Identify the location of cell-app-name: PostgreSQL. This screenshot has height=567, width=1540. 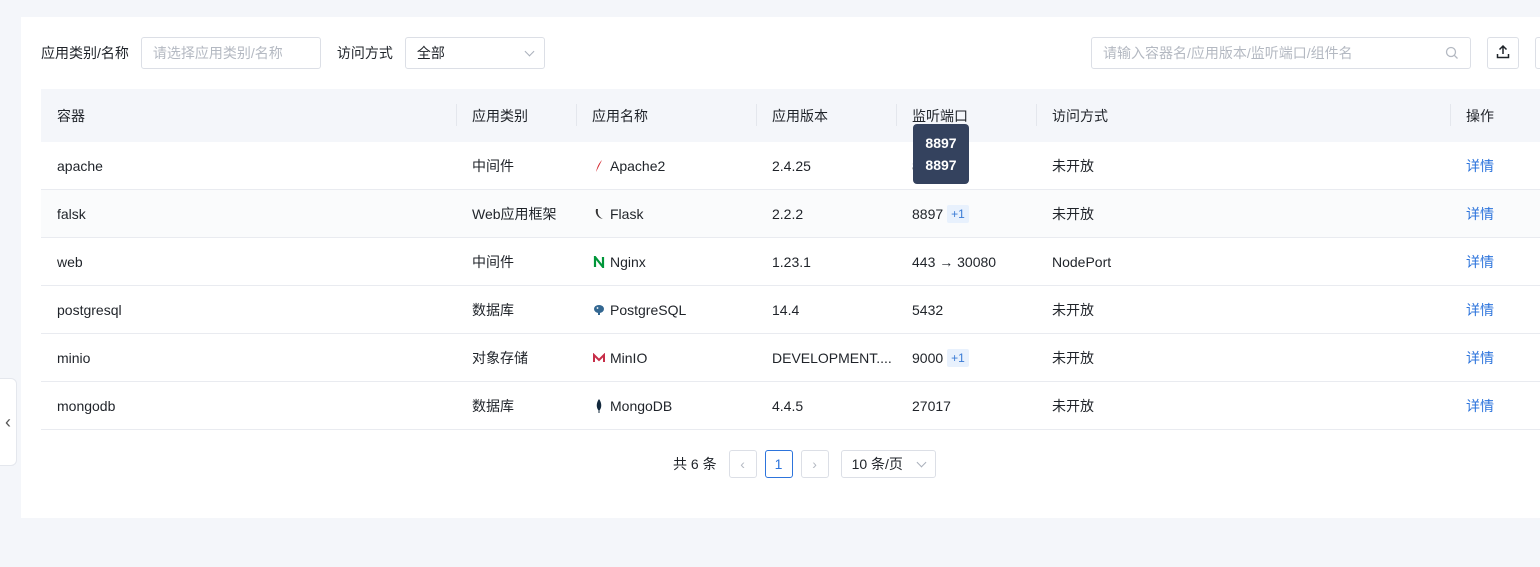
(666, 310).